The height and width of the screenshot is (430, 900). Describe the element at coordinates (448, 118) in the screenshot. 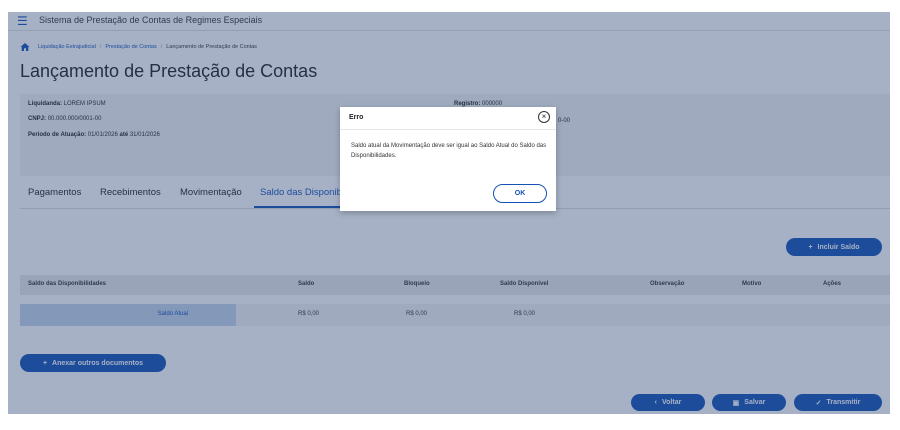

I see `dialog-header: Erro ×` at that location.